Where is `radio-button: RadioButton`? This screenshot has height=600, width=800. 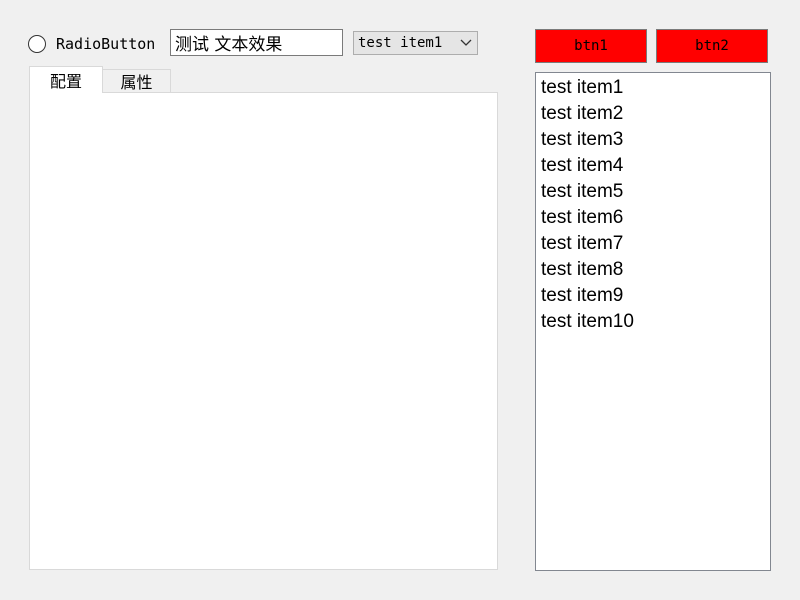 radio-button: RadioButton is located at coordinates (91, 44).